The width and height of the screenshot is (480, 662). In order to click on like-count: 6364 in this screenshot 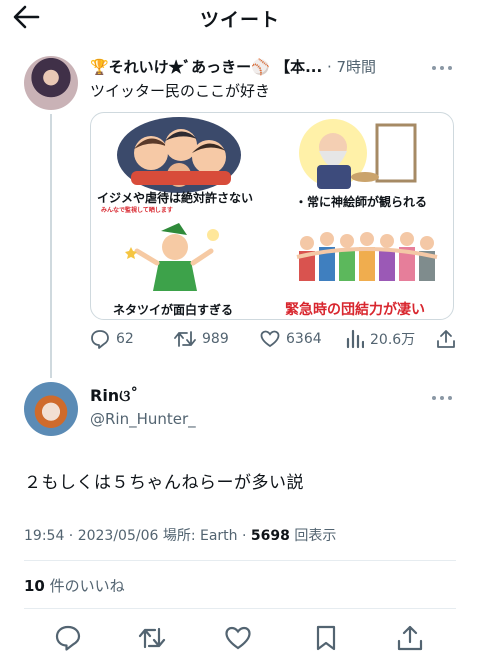, I will do `click(304, 339)`.